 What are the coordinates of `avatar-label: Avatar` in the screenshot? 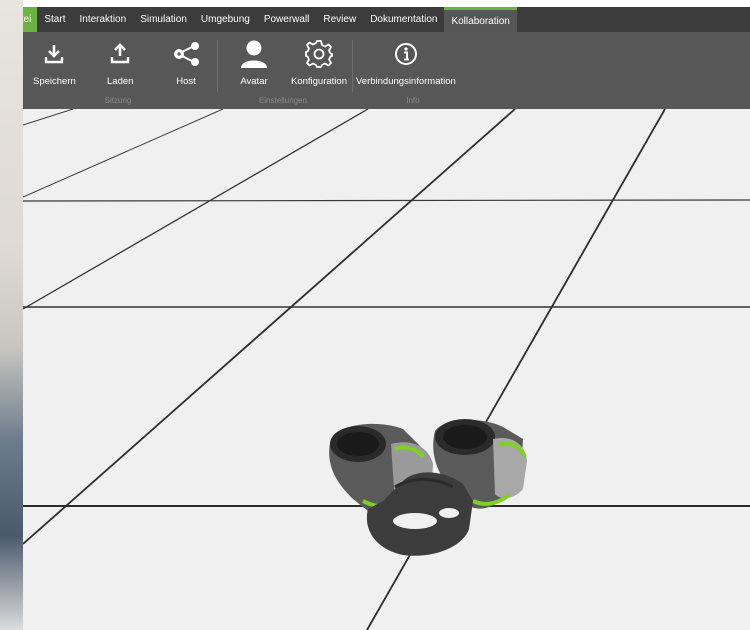 It's located at (254, 81).